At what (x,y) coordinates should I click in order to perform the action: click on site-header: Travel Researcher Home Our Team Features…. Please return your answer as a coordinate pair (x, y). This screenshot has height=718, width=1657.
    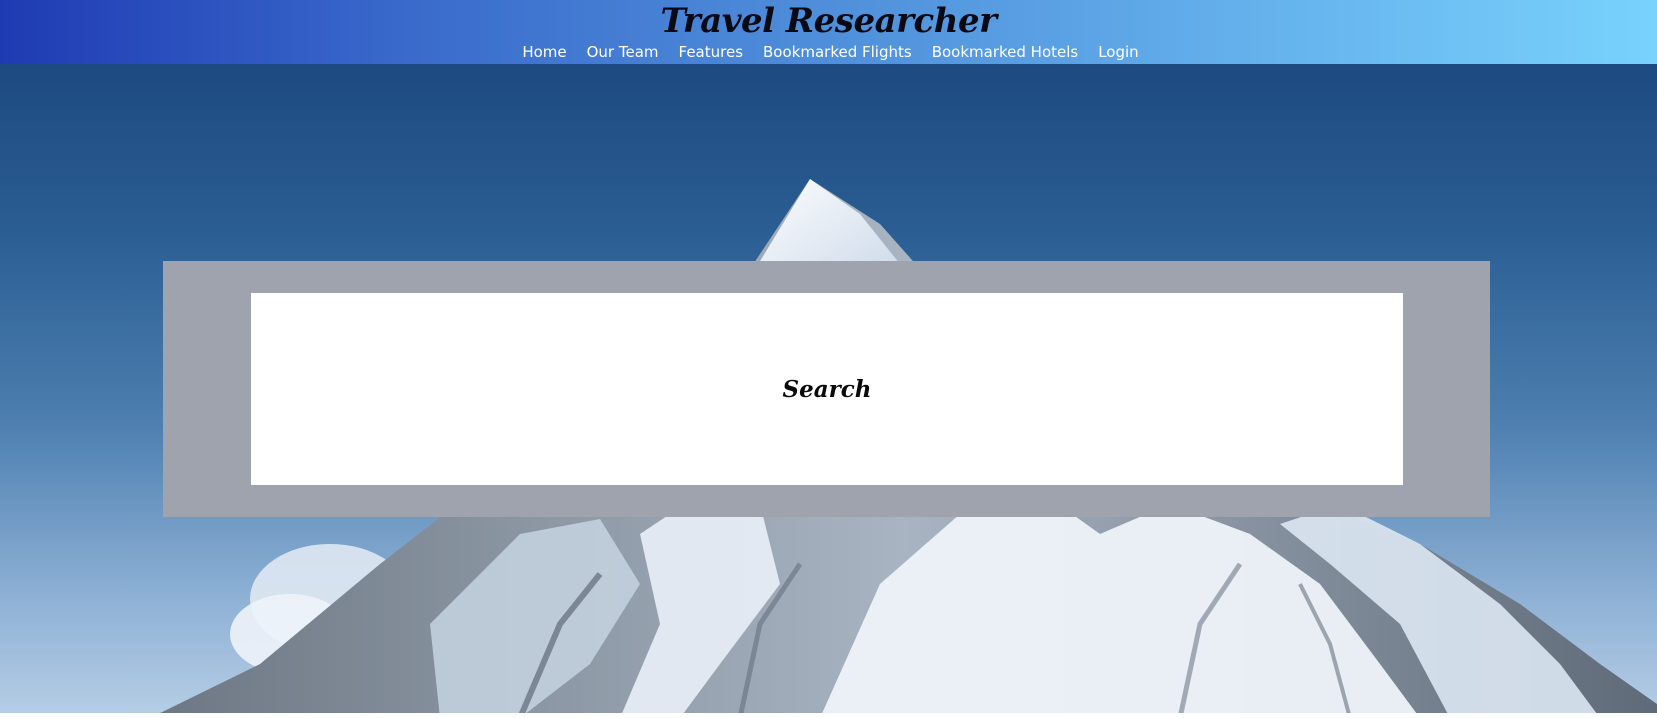
    Looking at the image, I should click on (828, 32).